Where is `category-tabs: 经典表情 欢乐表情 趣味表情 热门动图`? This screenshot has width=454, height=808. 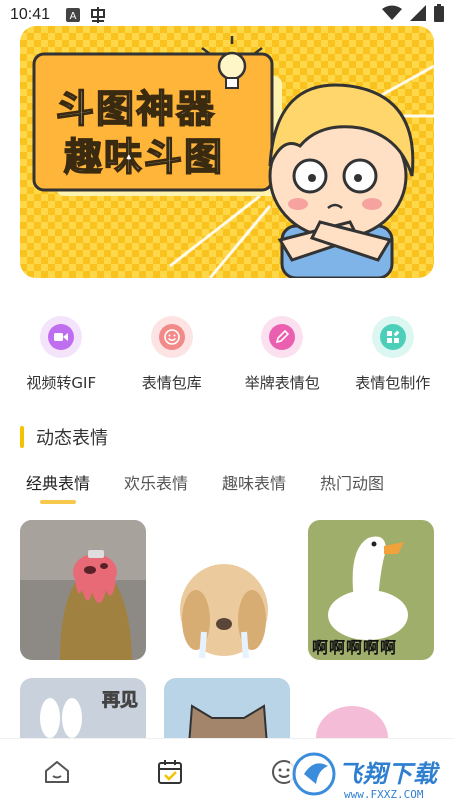 category-tabs: 经典表情 欢乐表情 趣味表情 热门动图 is located at coordinates (229, 486).